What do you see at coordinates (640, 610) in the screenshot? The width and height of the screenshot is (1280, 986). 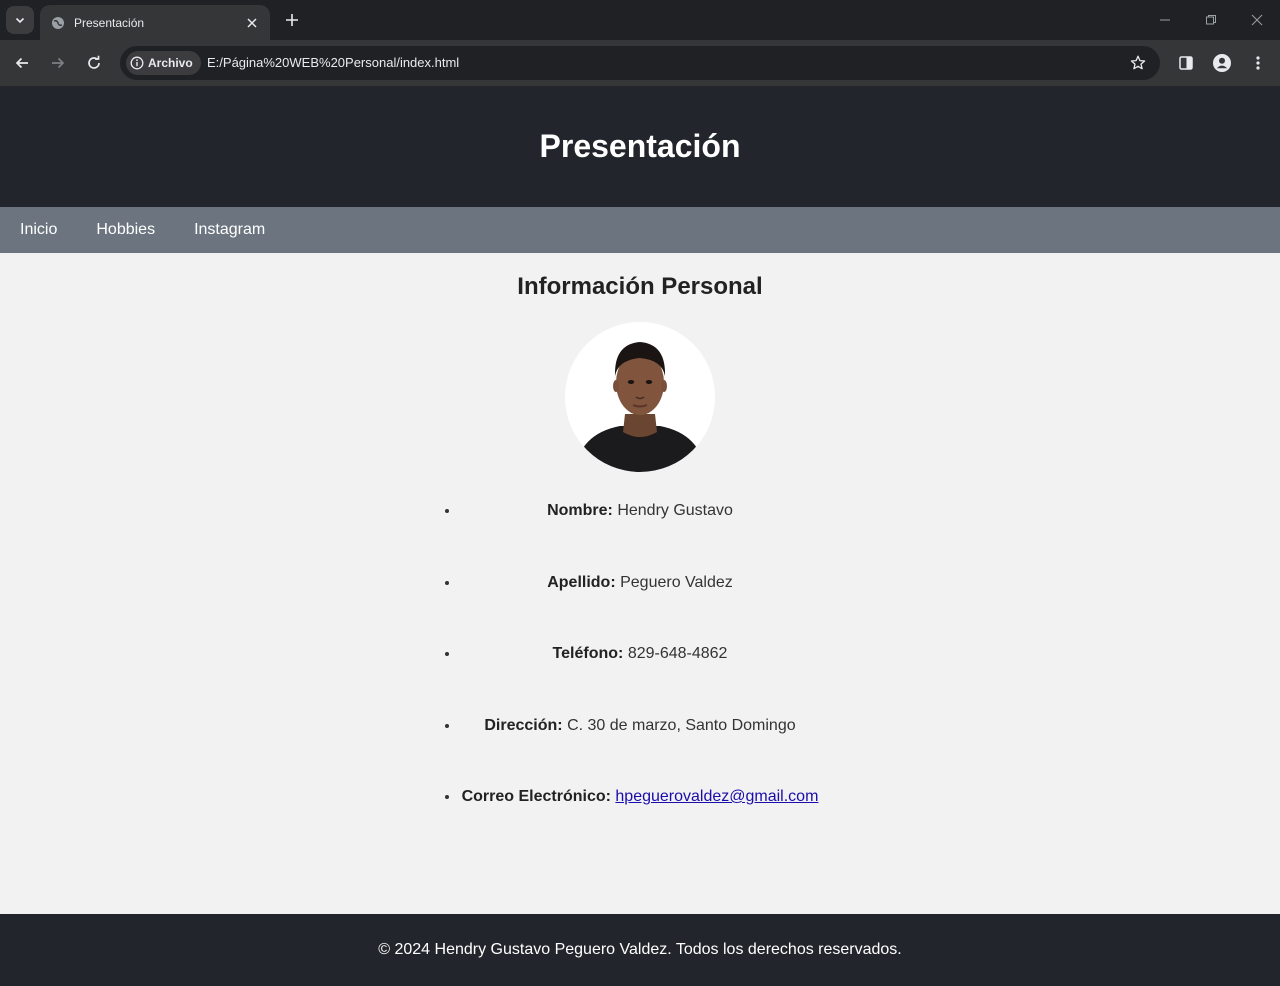 I see `list-item-apellido: Apellido: Peguero Valdez` at bounding box center [640, 610].